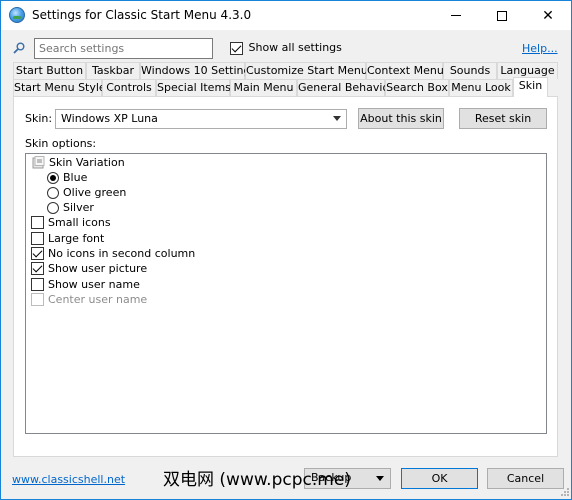 Image resolution: width=572 pixels, height=500 pixels. I want to click on no-icons-second-column-checkbox, so click(37, 253).